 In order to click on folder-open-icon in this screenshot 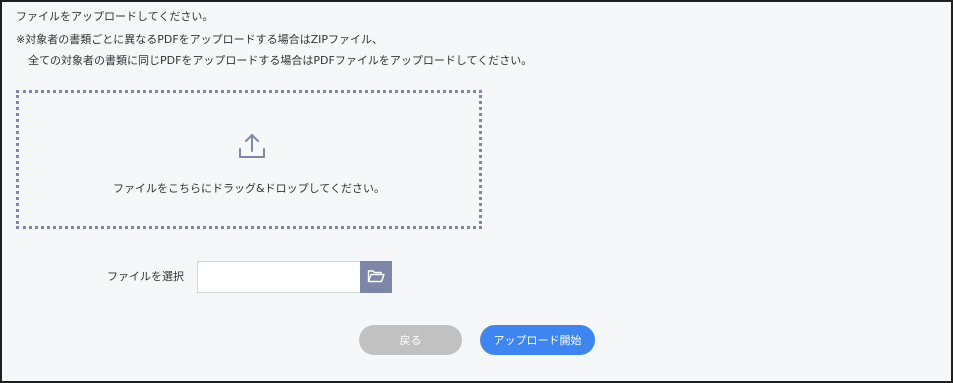, I will do `click(376, 277)`.